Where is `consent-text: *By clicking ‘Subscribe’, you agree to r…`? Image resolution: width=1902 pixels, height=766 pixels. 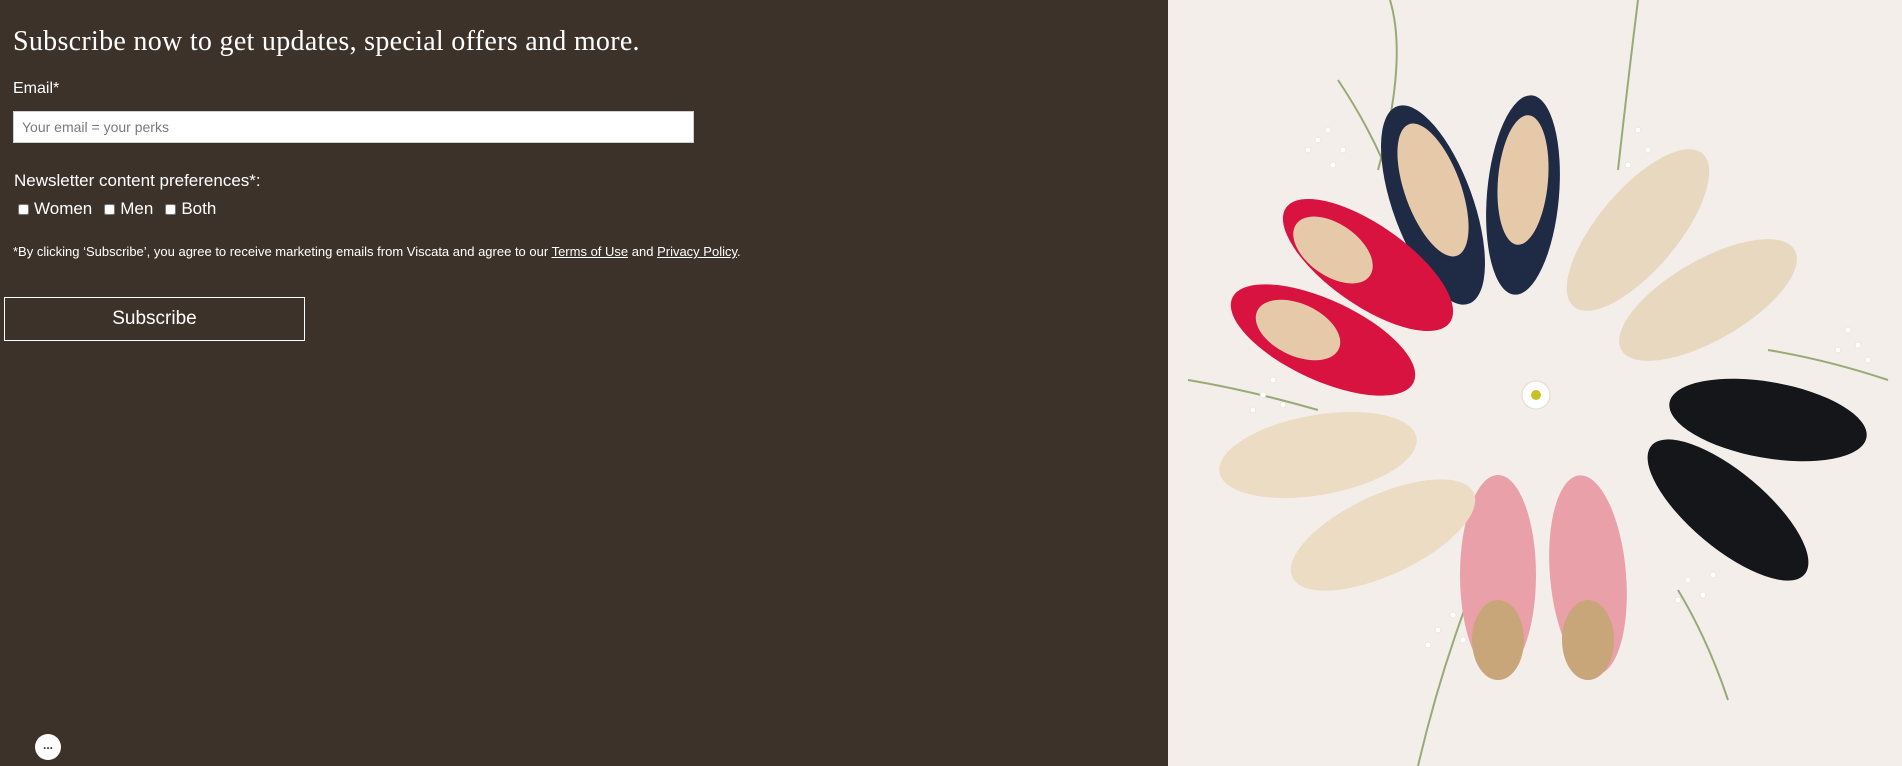 consent-text: *By clicking ‘Subscribe’, you agree to r… is located at coordinates (377, 251).